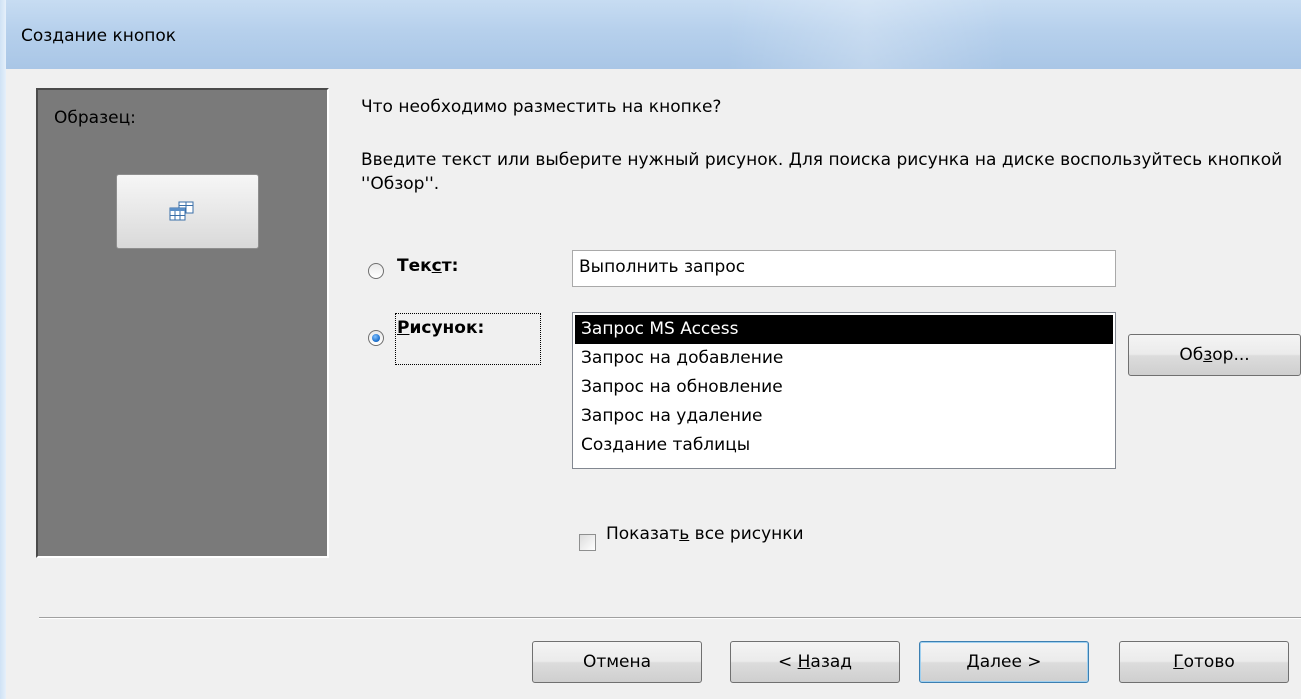 This screenshot has width=1301, height=699. Describe the element at coordinates (436, 266) in the screenshot. I see `text-option-accel: с` at that location.